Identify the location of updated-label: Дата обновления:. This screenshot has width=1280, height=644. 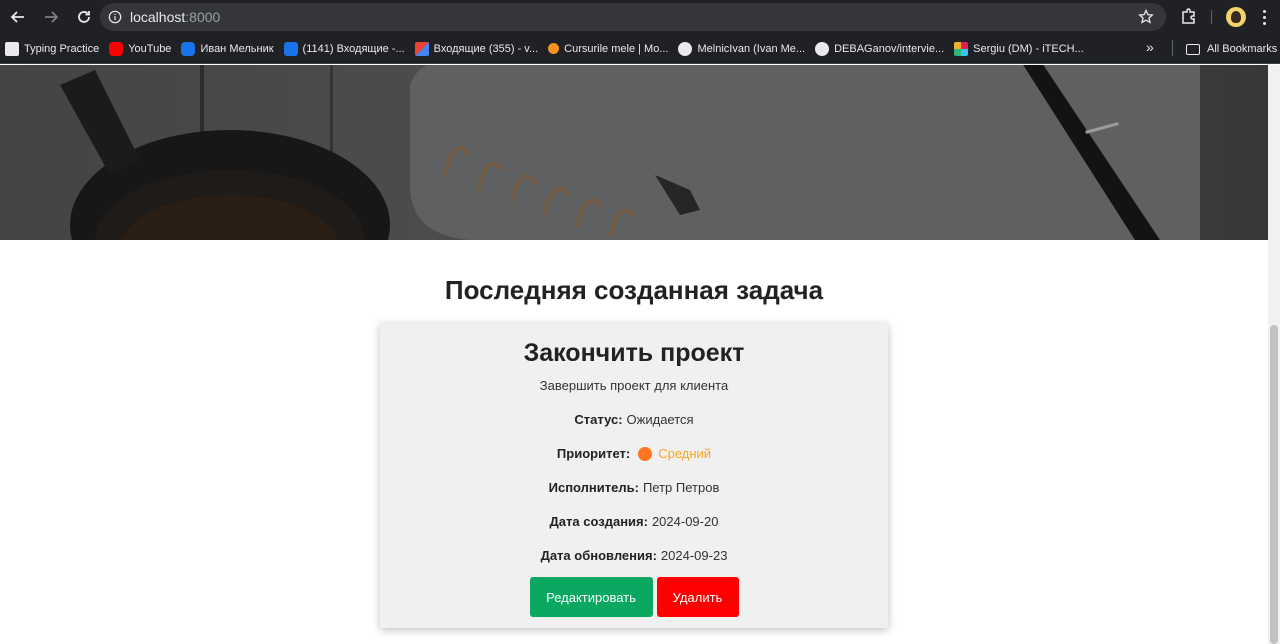
(598, 555).